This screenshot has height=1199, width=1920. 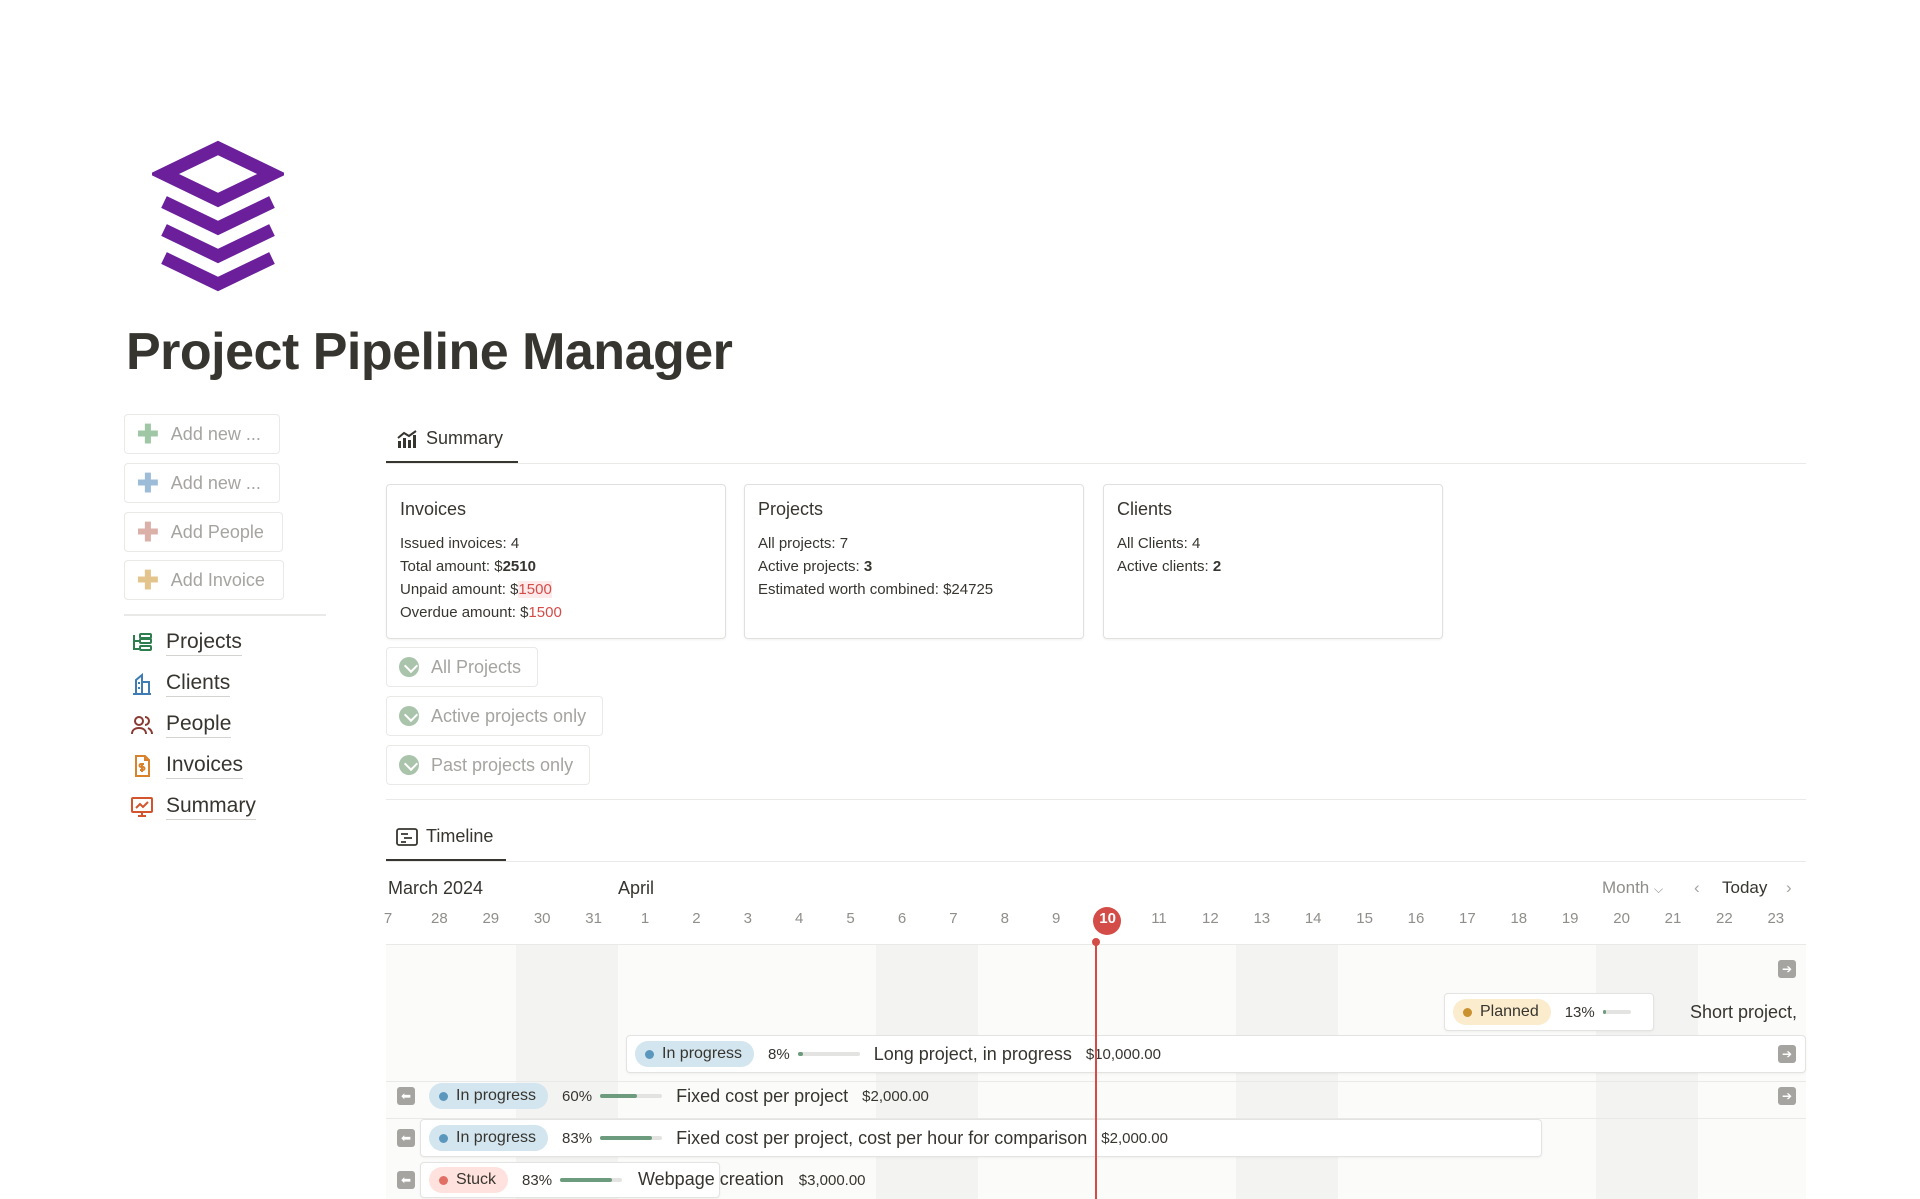 What do you see at coordinates (488, 765) in the screenshot?
I see `past-projects-button: Past projects only` at bounding box center [488, 765].